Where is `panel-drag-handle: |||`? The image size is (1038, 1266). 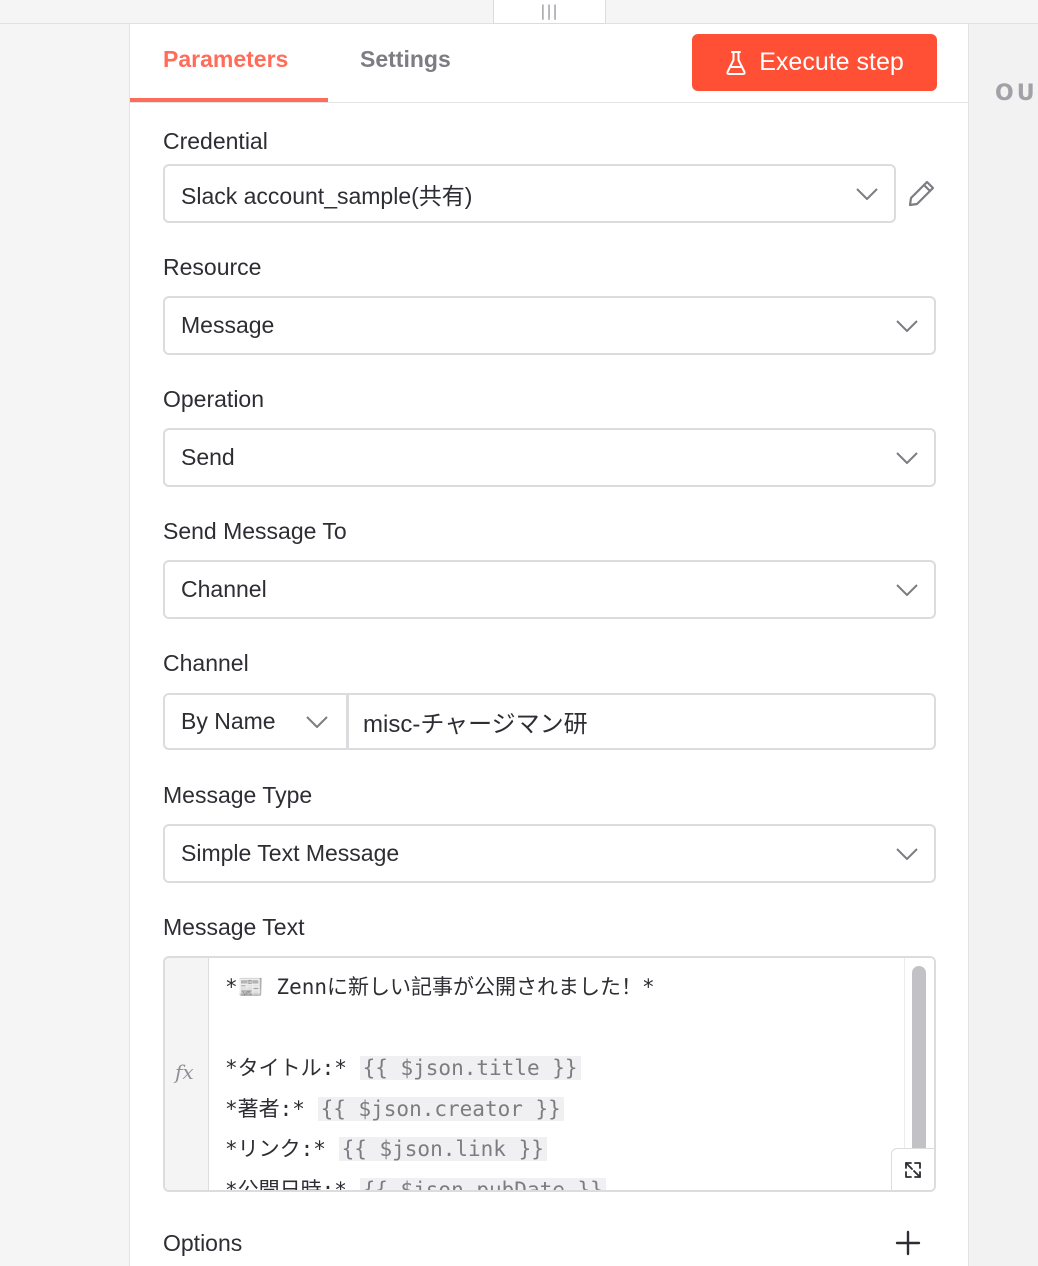
panel-drag-handle: ||| is located at coordinates (549, 12).